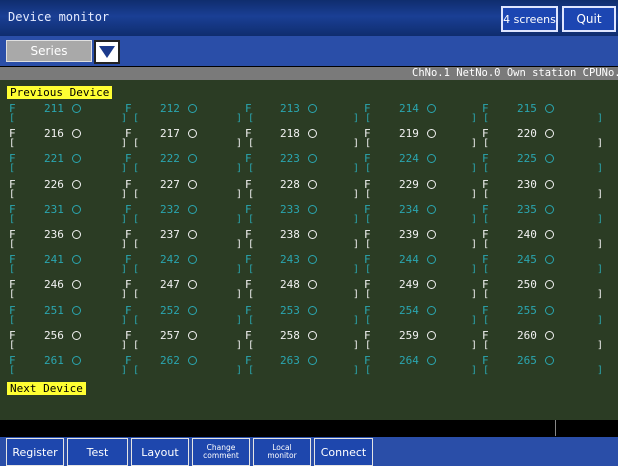  I want to click on device-cell: F 260, so click(537, 341).